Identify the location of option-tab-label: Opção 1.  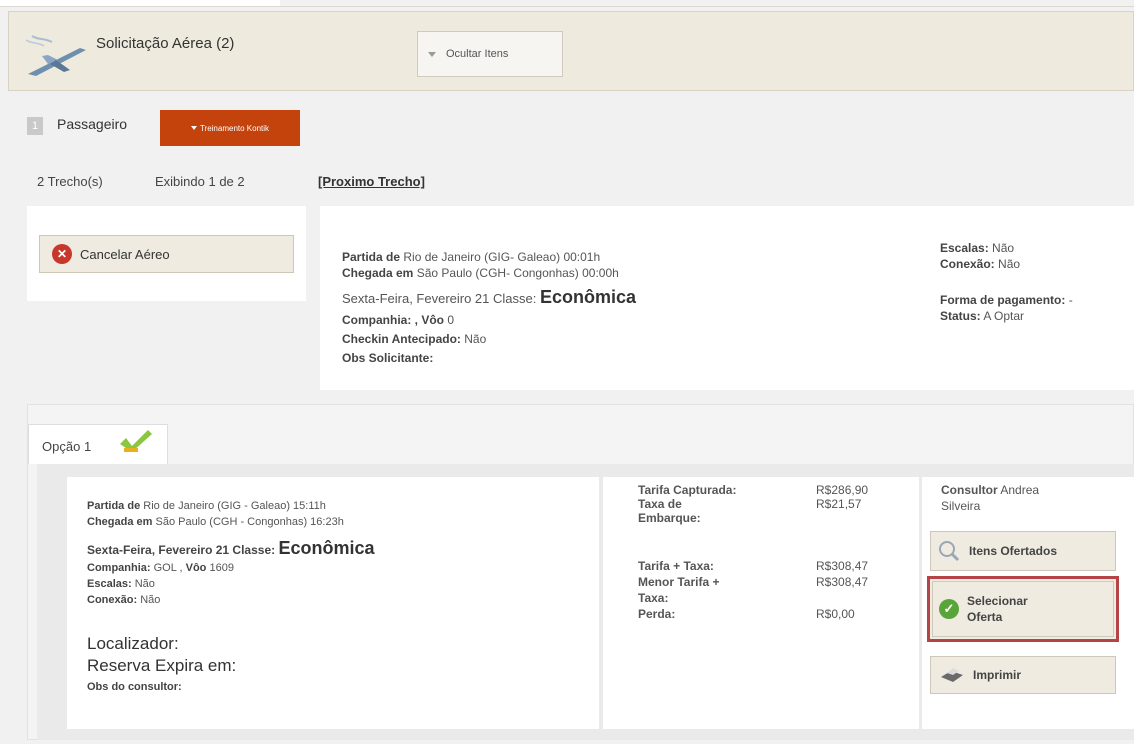
(67, 446).